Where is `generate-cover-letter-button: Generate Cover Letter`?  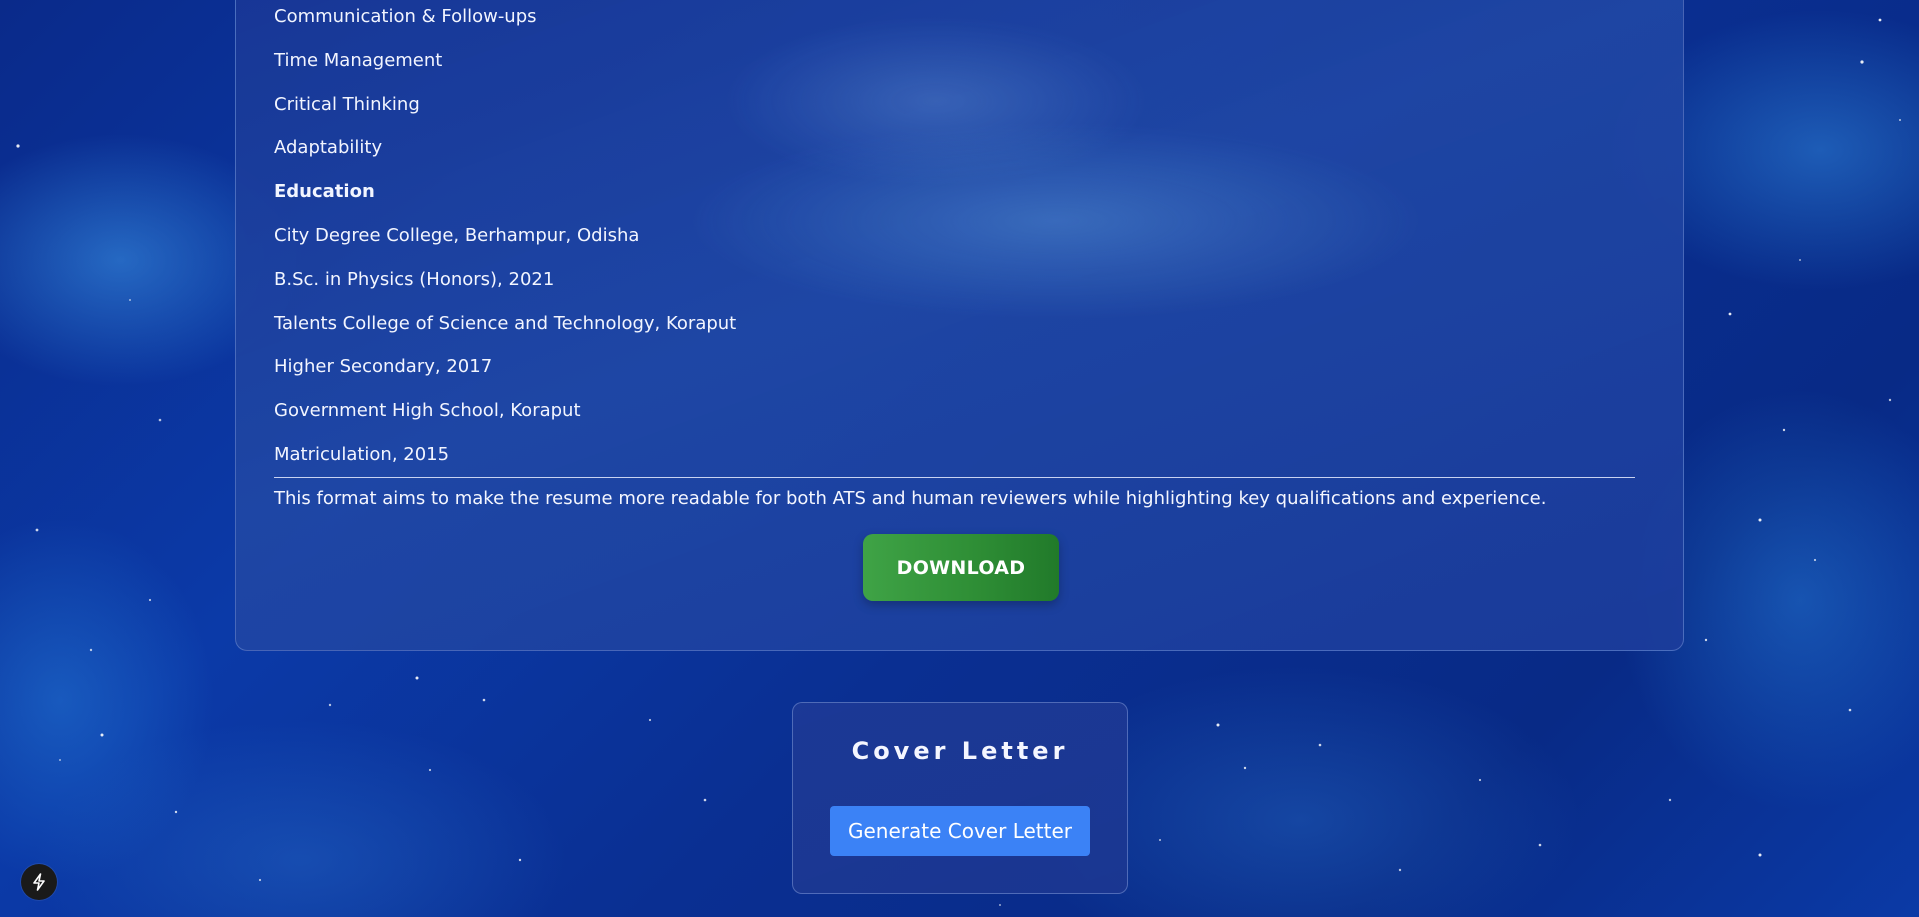 generate-cover-letter-button: Generate Cover Letter is located at coordinates (960, 831).